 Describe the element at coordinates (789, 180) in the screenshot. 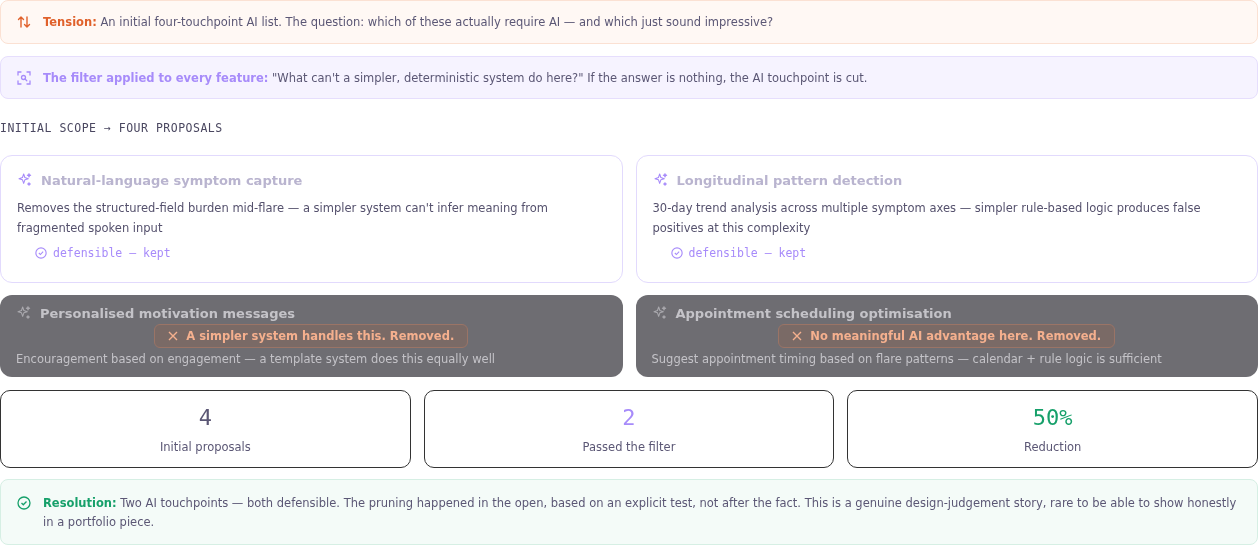

I see `proposal-title: Longitudinal pattern detection` at that location.